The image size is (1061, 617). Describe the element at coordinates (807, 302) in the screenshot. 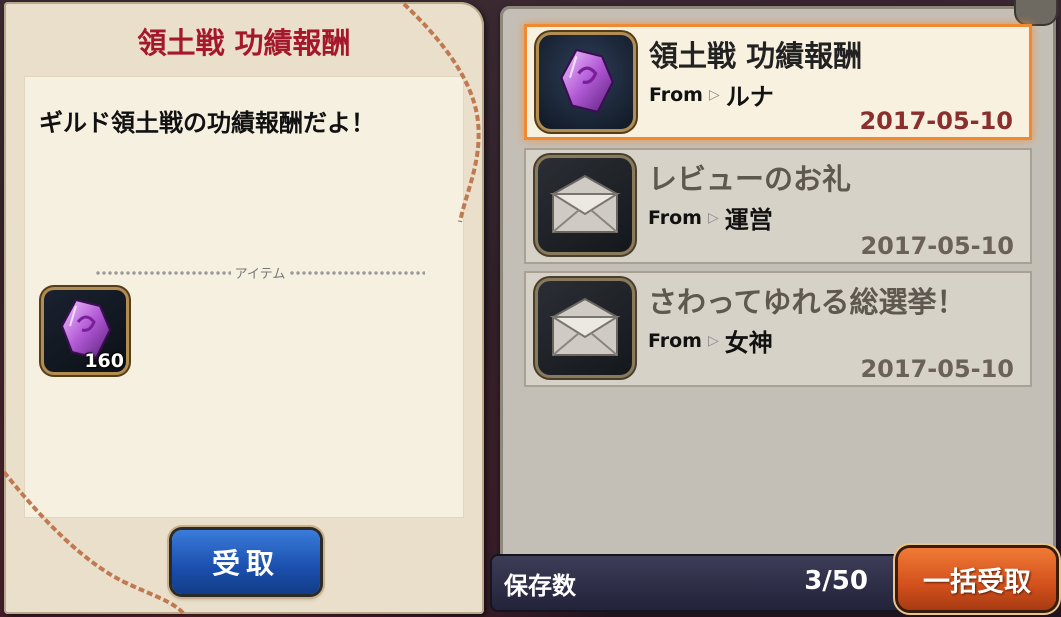

I see `mail-title: さわってゆれる総選挙！` at that location.